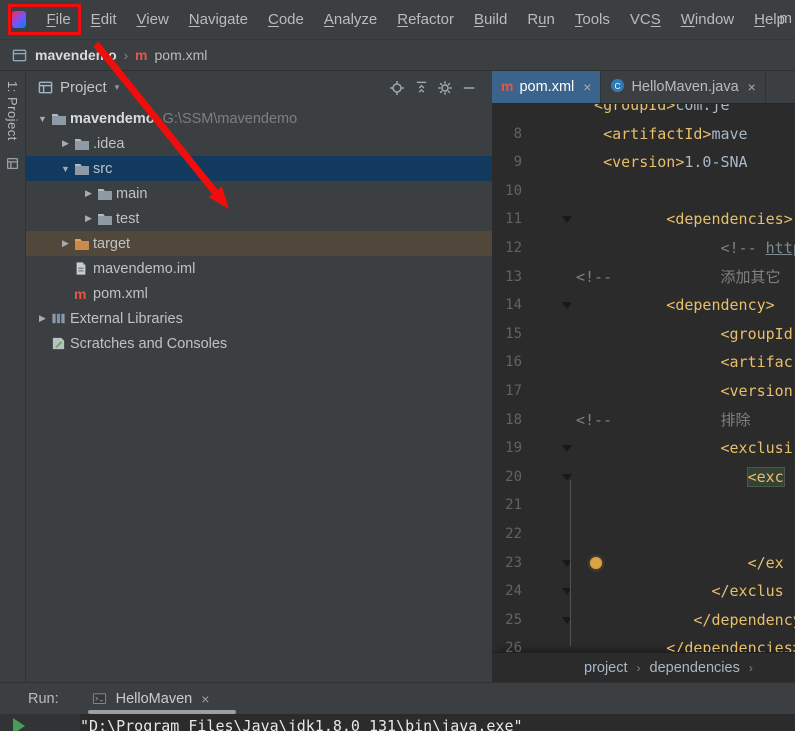 The width and height of the screenshot is (795, 731). I want to click on folder-icon, so click(106, 194).